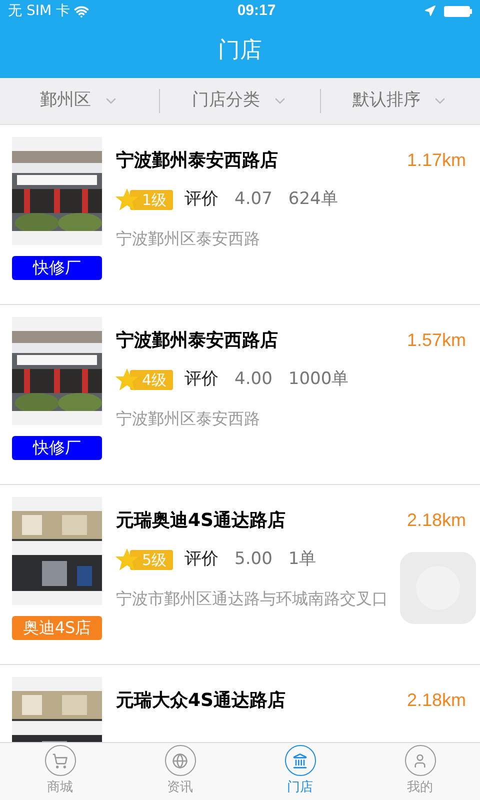 Image resolution: width=480 pixels, height=800 pixels. What do you see at coordinates (201, 701) in the screenshot?
I see `store-name: 元瑞大众4S通达路店` at bounding box center [201, 701].